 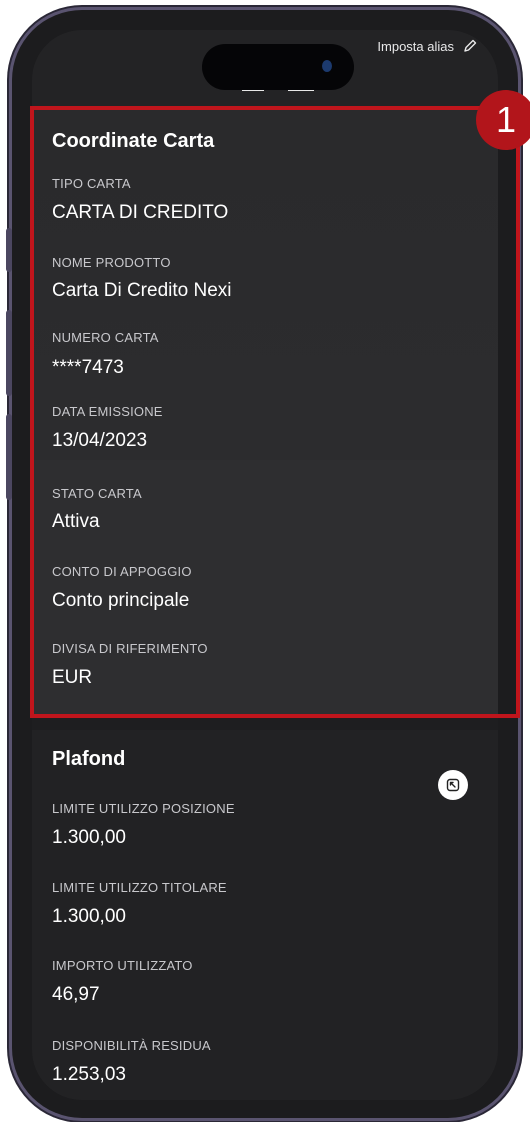 I want to click on plafond-title: Plafond, so click(x=89, y=759).